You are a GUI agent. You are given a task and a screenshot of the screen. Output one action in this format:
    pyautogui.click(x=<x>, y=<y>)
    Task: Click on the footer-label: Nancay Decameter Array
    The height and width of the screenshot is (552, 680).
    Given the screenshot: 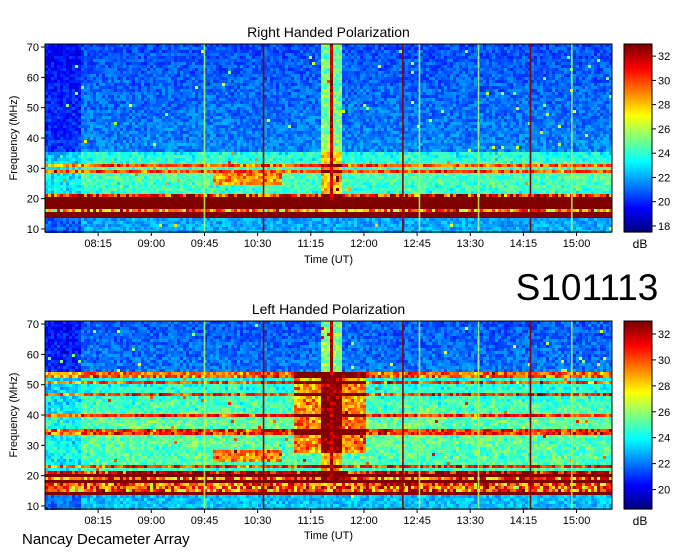 What is the action you would take?
    pyautogui.click(x=106, y=539)
    